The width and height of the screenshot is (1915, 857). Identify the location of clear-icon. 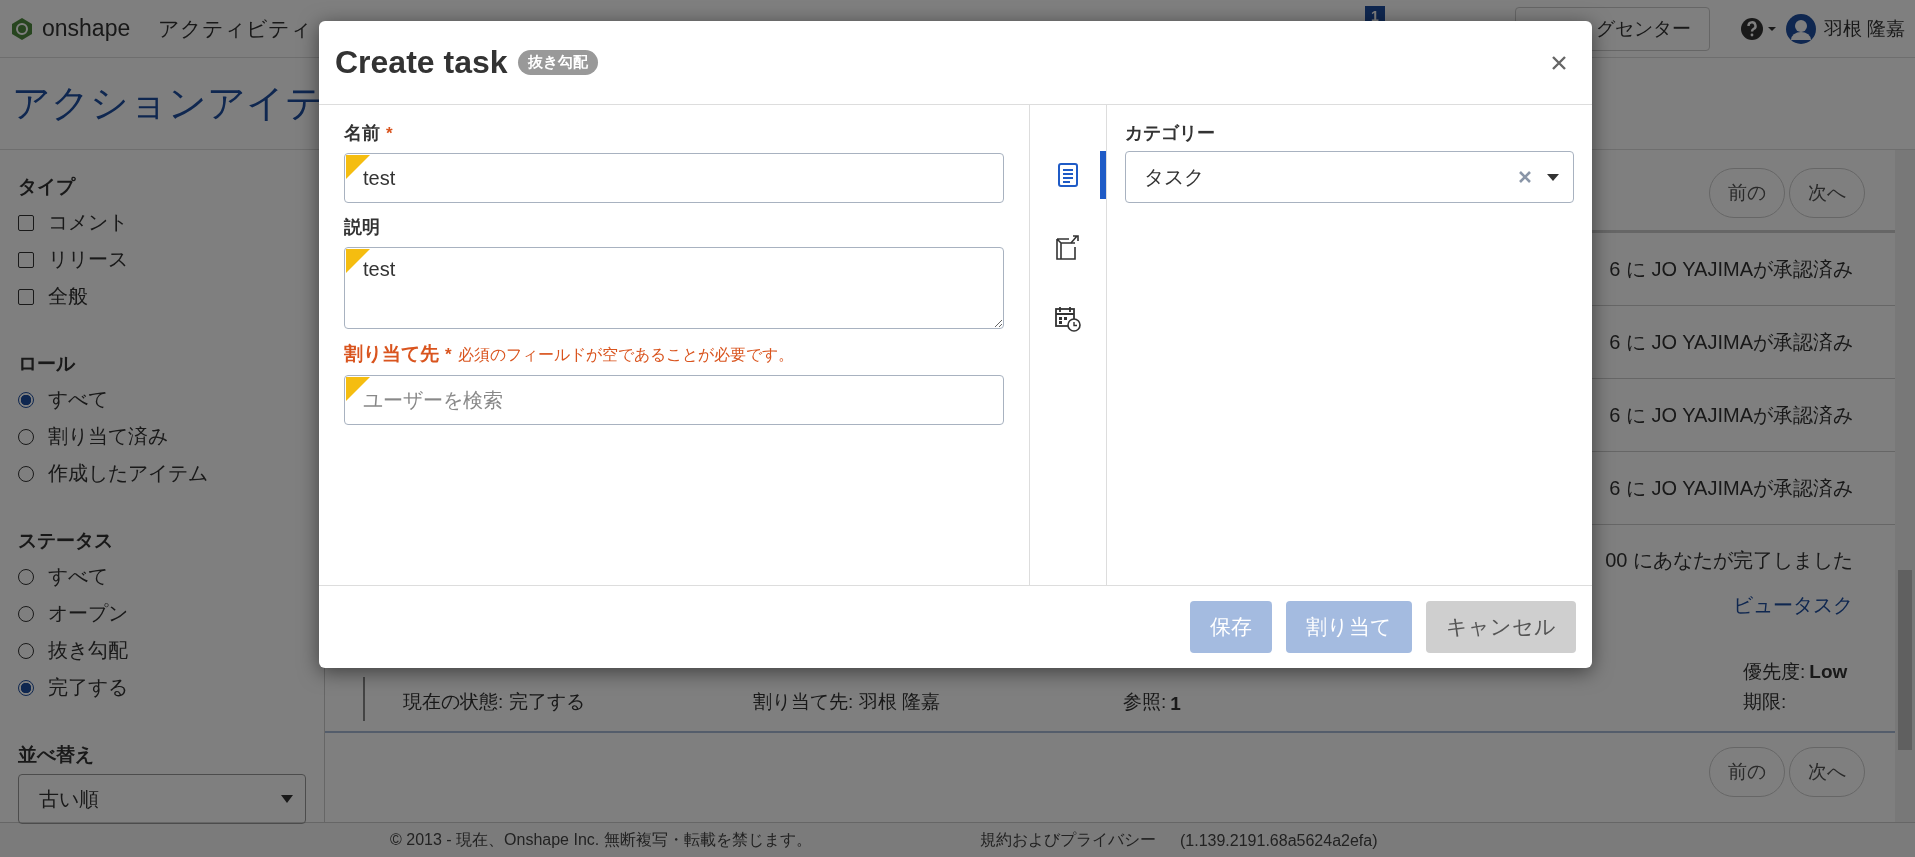
(1525, 177).